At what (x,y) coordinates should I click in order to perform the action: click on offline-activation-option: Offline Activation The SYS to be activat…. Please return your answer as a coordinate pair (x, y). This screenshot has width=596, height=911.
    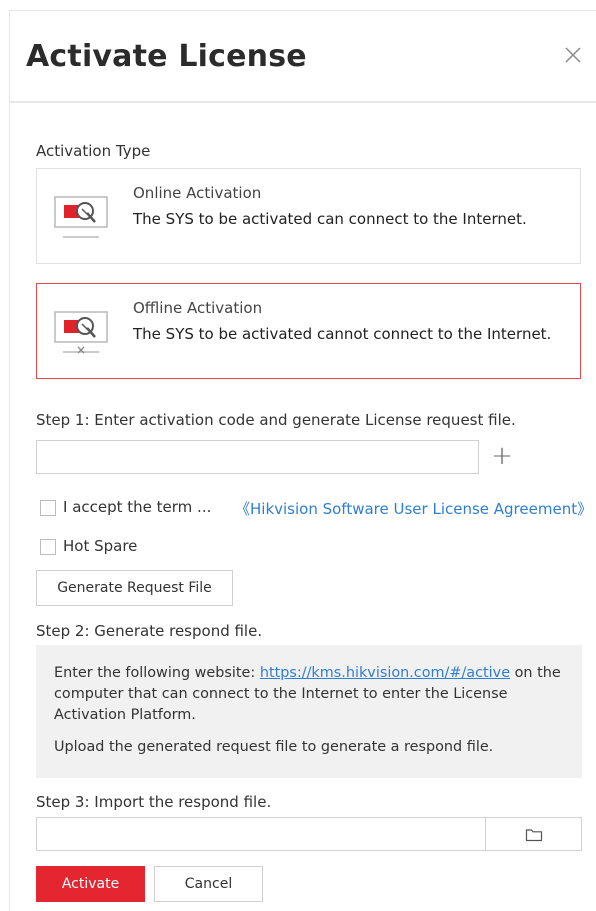
    Looking at the image, I should click on (308, 331).